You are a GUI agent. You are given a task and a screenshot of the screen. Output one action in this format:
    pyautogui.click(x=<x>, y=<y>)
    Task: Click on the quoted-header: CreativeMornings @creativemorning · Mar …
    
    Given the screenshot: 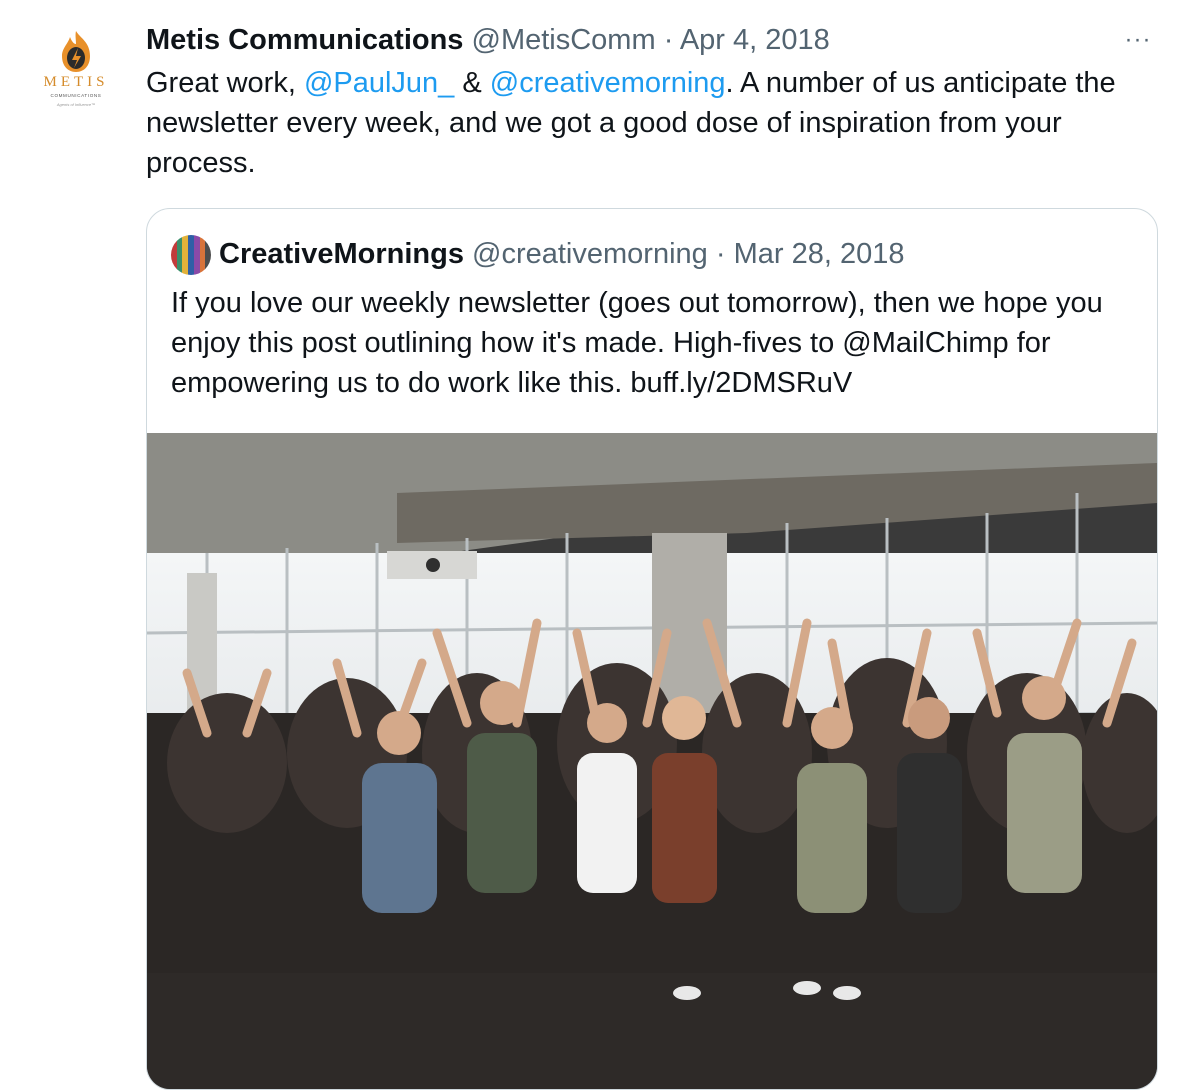 What is the action you would take?
    pyautogui.click(x=561, y=254)
    